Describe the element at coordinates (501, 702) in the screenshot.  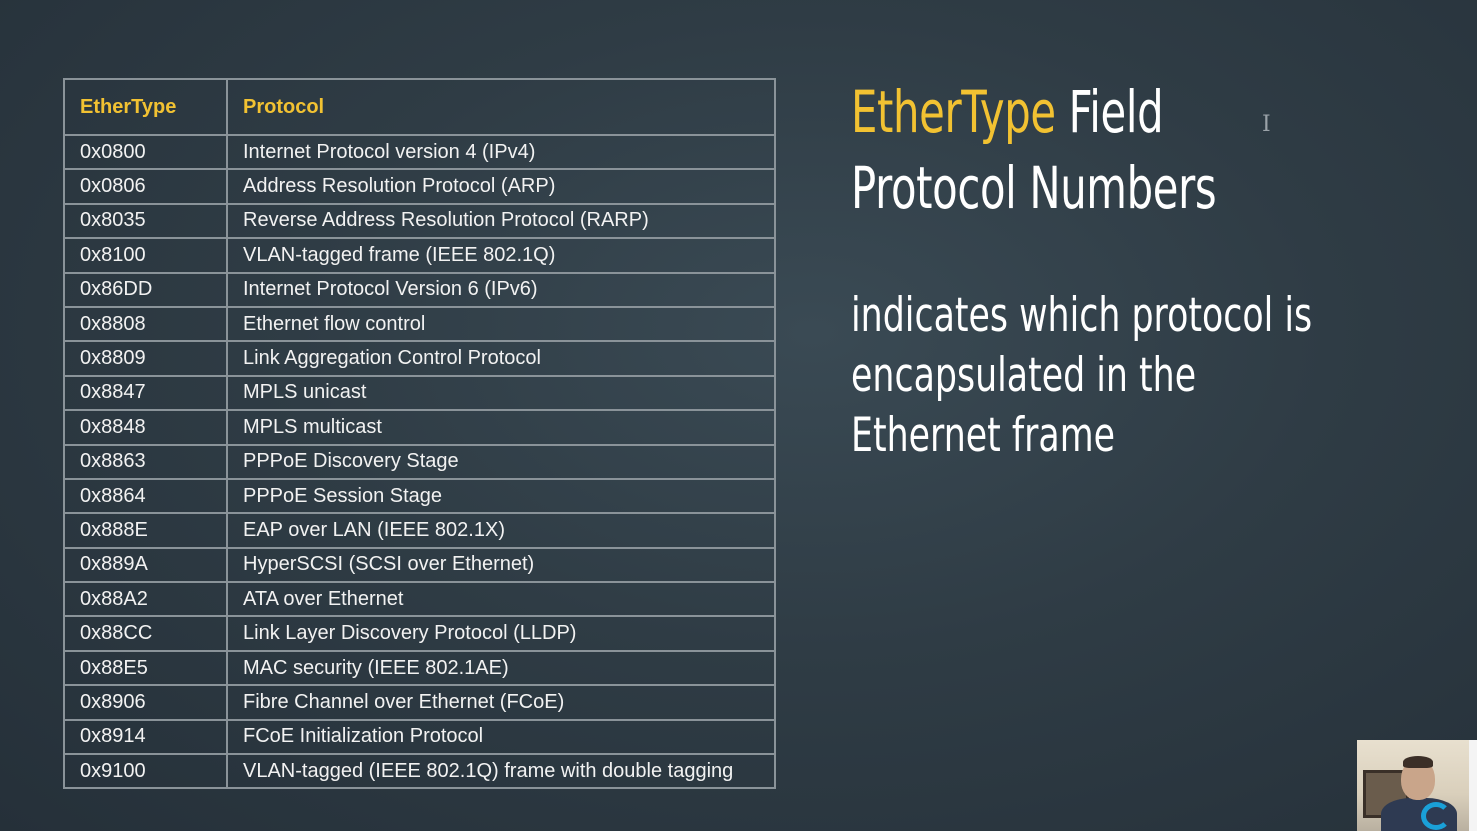
I see `protocol-name-cell: Fibre Channel over Ethernet (FCoE)` at that location.